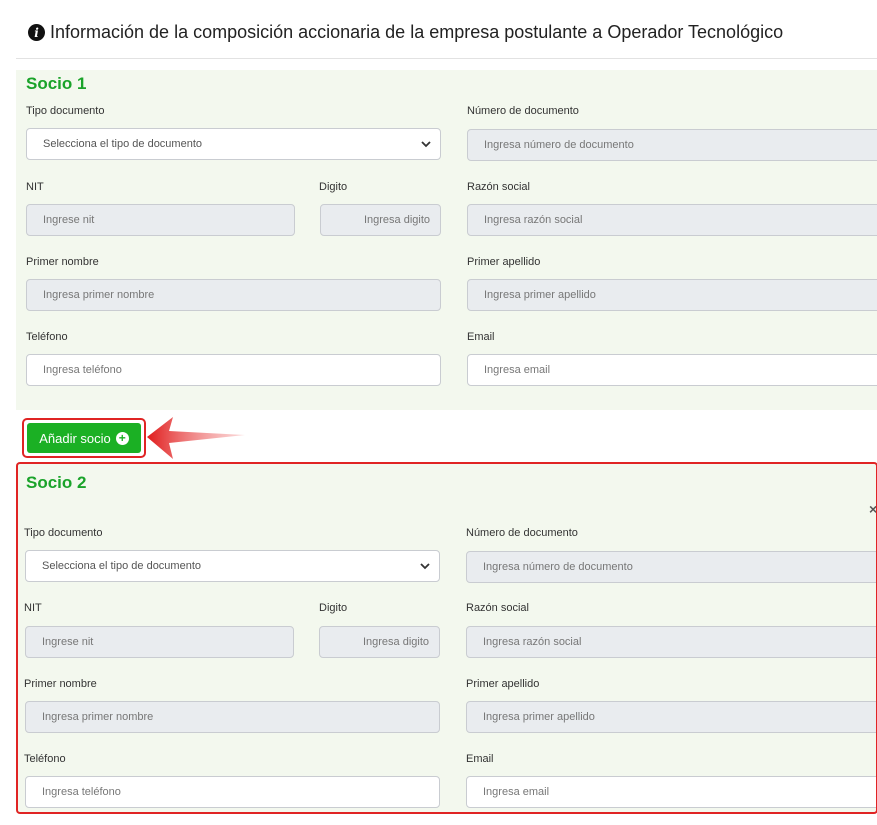 The image size is (877, 825). Describe the element at coordinates (873, 509) in the screenshot. I see `close-icon: ×` at that location.